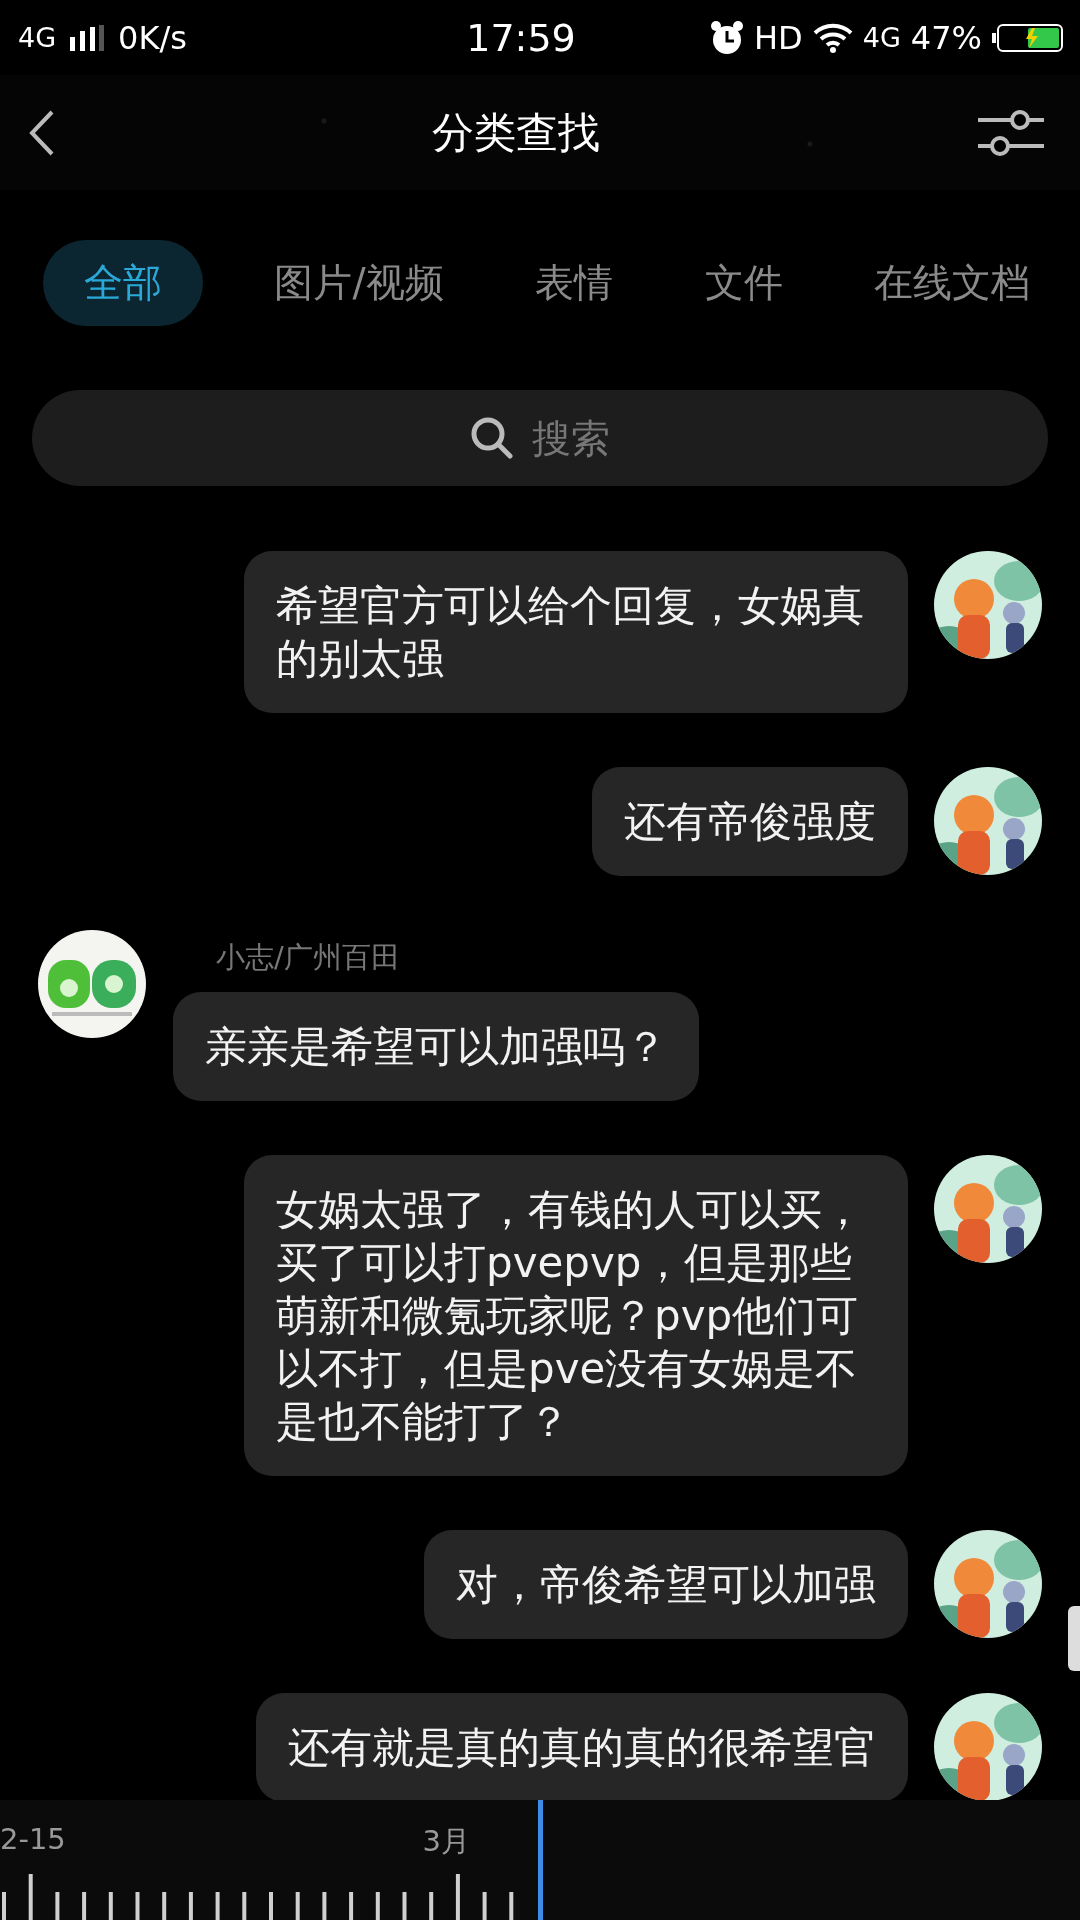 This screenshot has width=1080, height=1920. What do you see at coordinates (87, 37) in the screenshot?
I see `signal-icon` at bounding box center [87, 37].